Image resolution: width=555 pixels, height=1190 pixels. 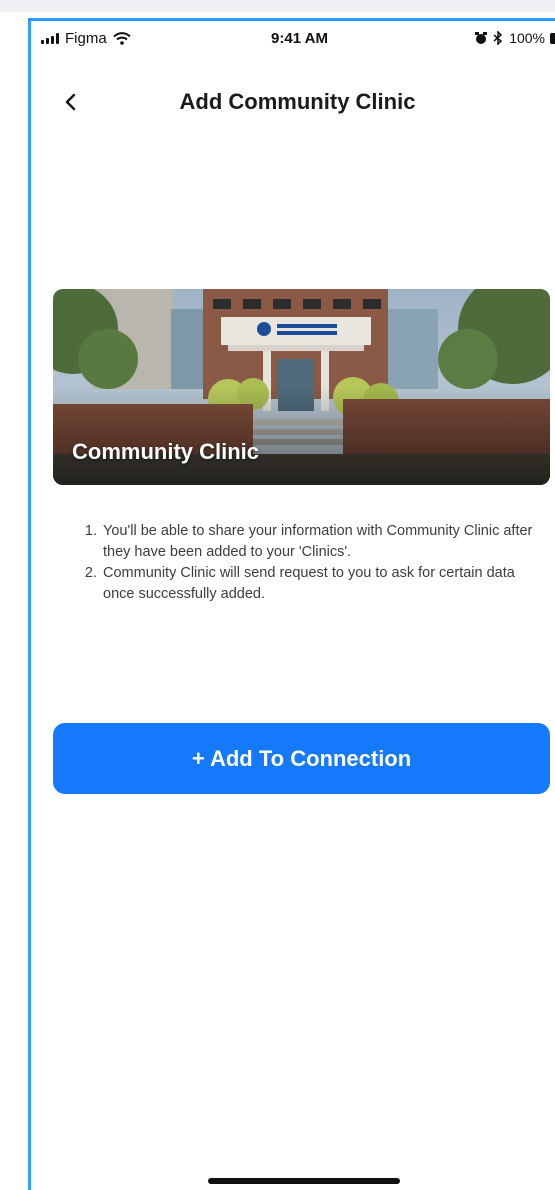 What do you see at coordinates (304, 1181) in the screenshot?
I see `home-indicator` at bounding box center [304, 1181].